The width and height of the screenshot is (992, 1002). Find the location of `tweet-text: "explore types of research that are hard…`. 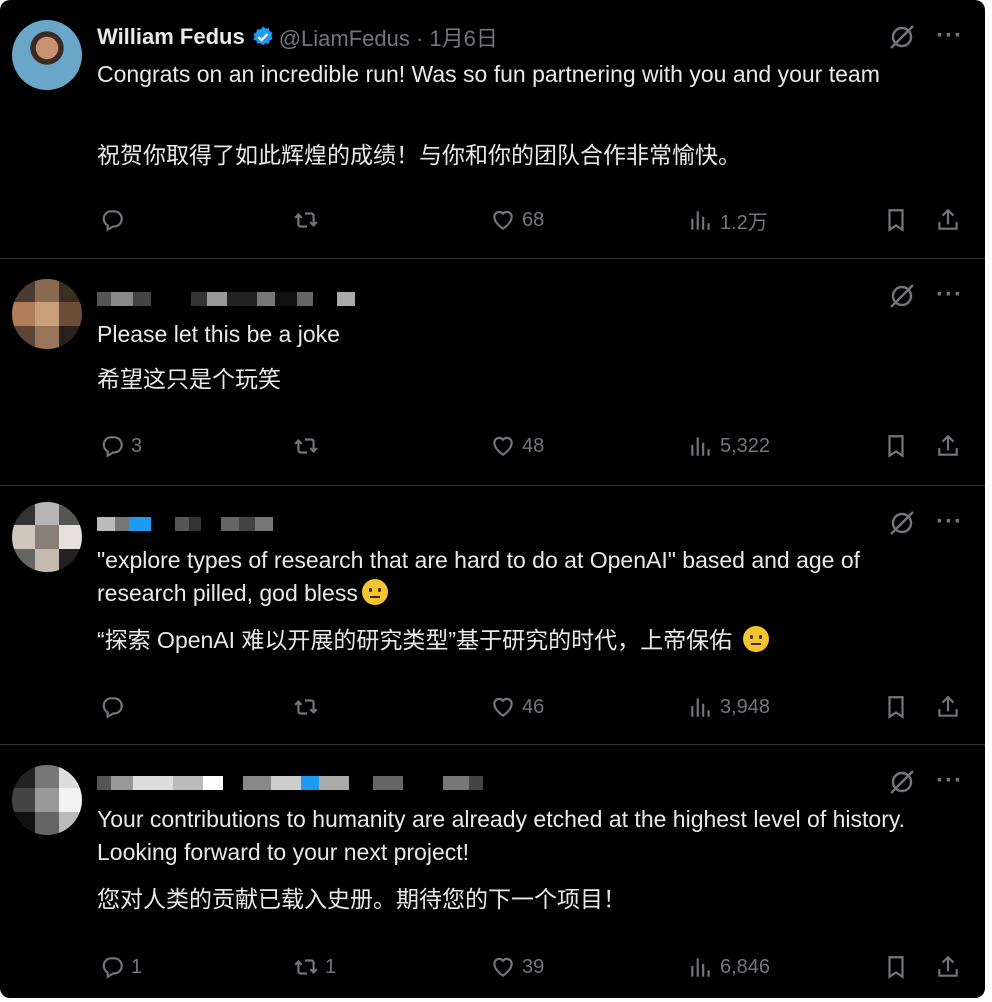

tweet-text: "explore types of research that are hard… is located at coordinates (521, 577).